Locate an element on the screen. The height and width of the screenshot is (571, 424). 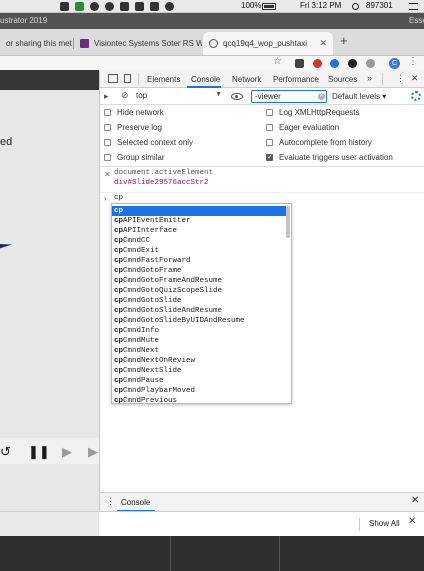
option-log-xmlhttprequests: Log XMLHttpRequests is located at coordinates (313, 112).